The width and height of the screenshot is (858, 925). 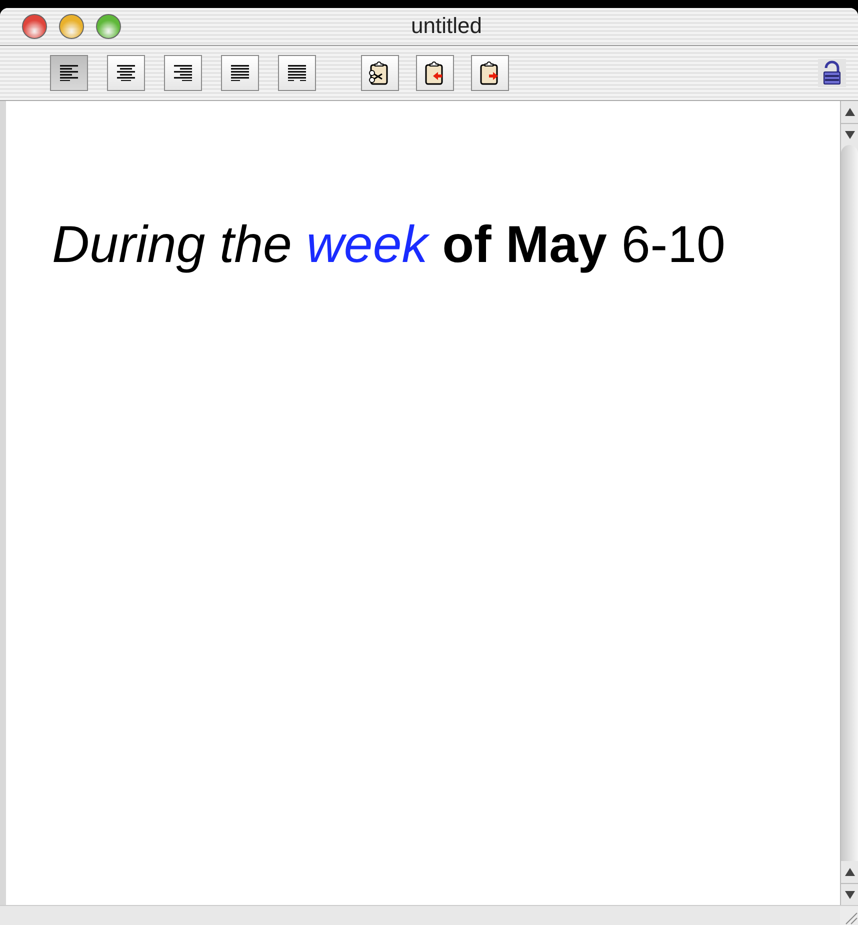 I want to click on align-center-icon, so click(x=126, y=73).